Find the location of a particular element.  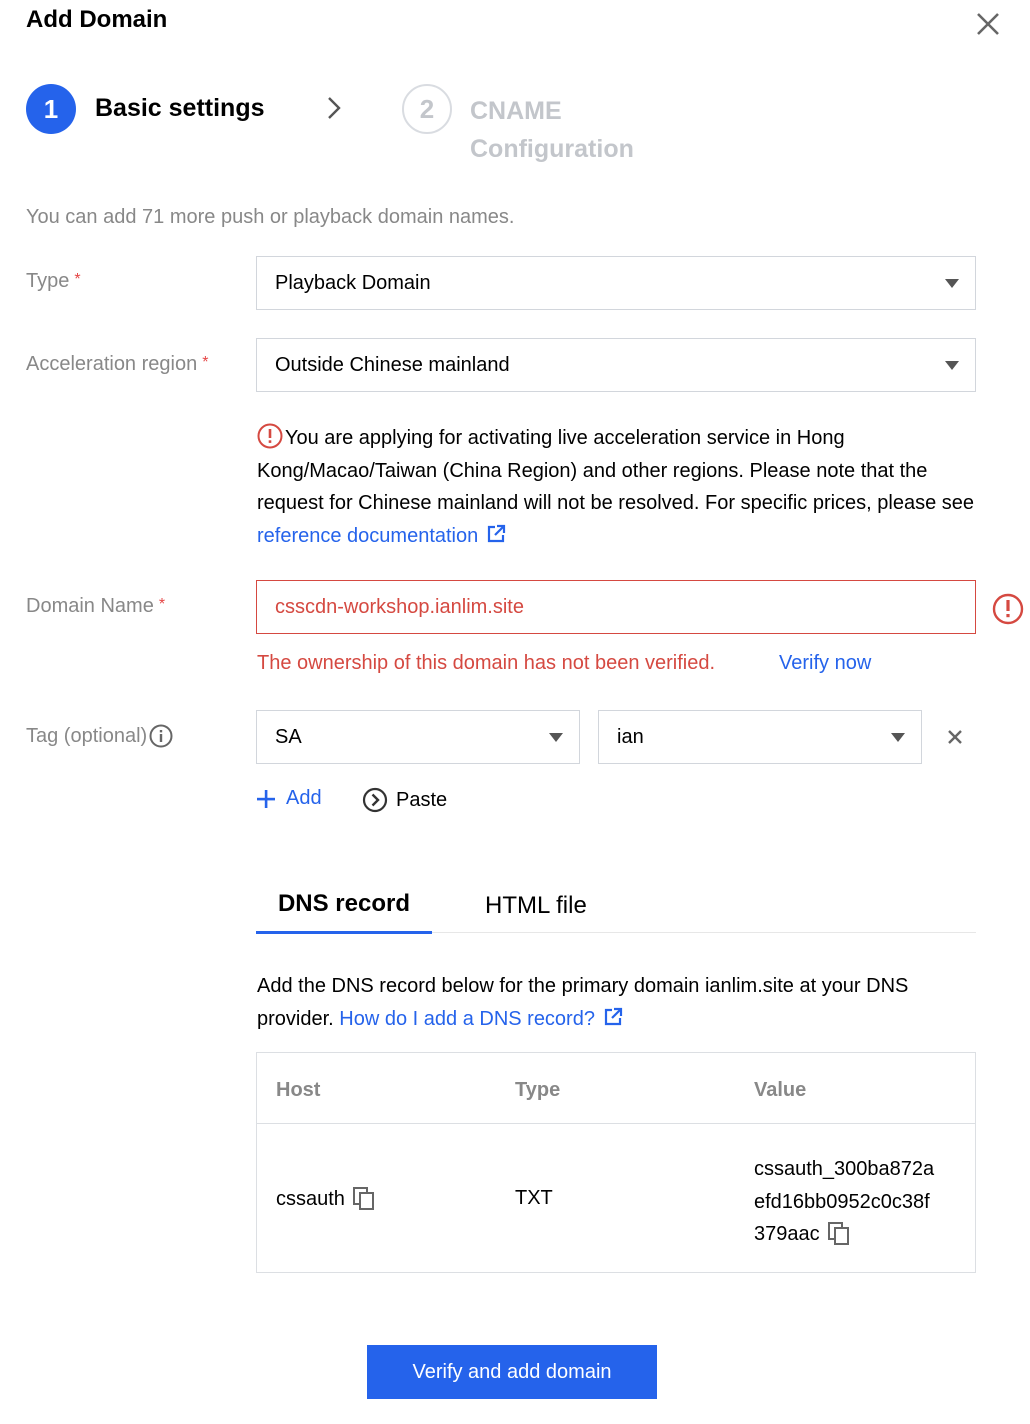

column-header-host: Host is located at coordinates (298, 1090).